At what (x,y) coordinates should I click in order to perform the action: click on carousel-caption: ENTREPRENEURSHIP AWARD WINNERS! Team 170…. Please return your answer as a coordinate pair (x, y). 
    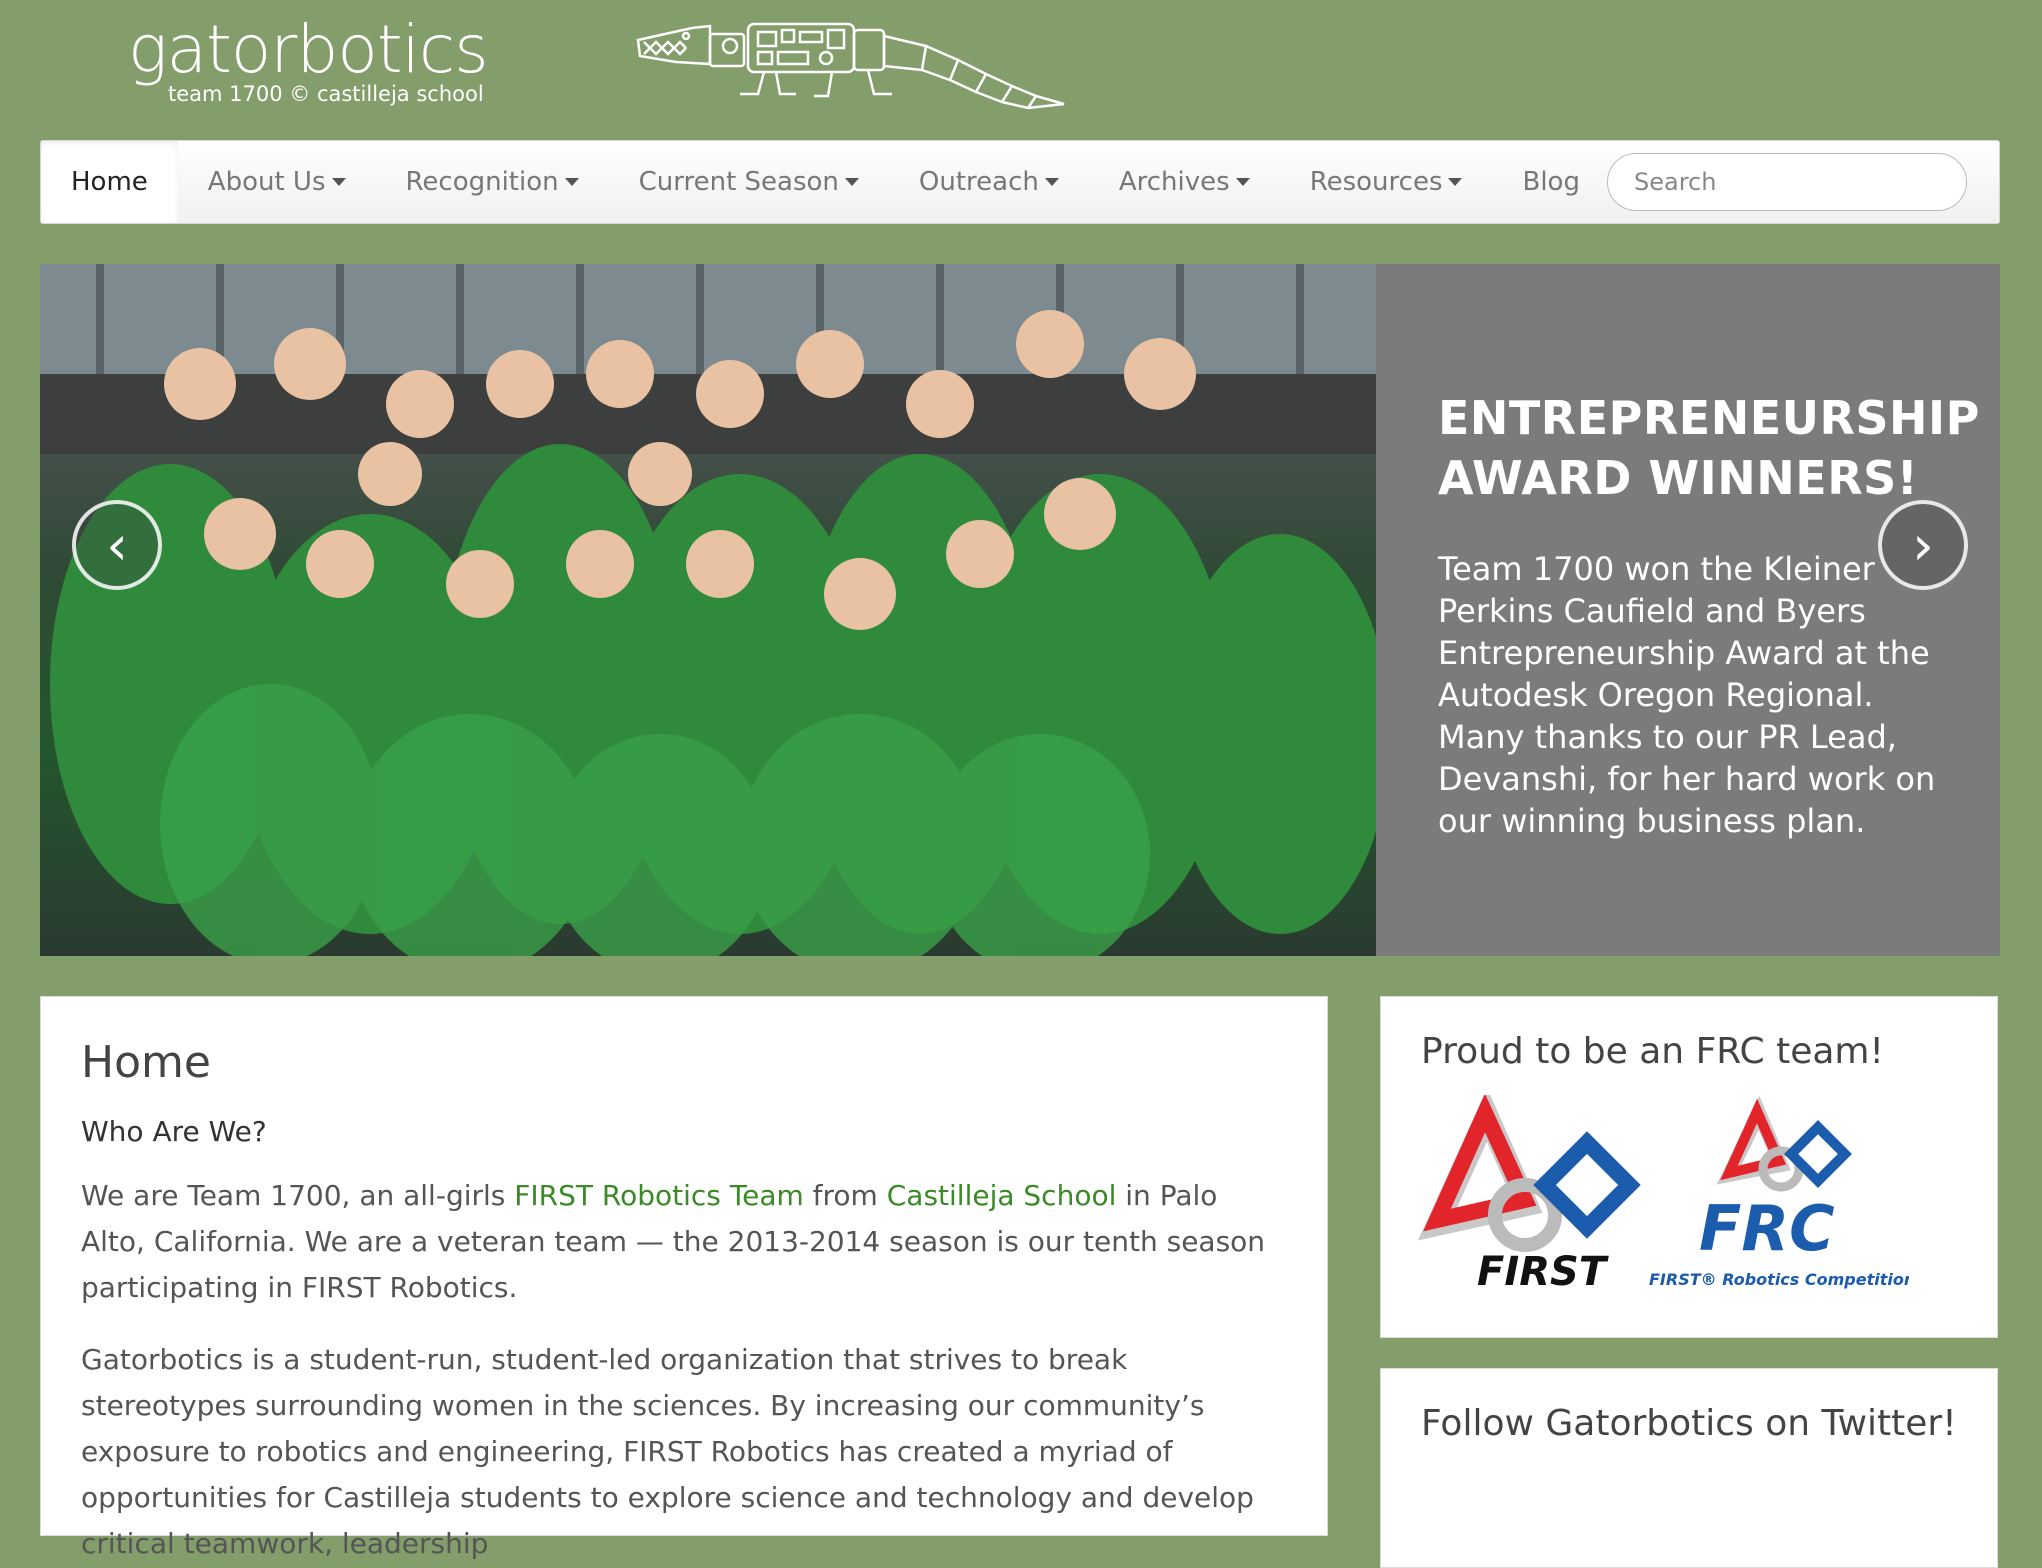
    Looking at the image, I should click on (1688, 610).